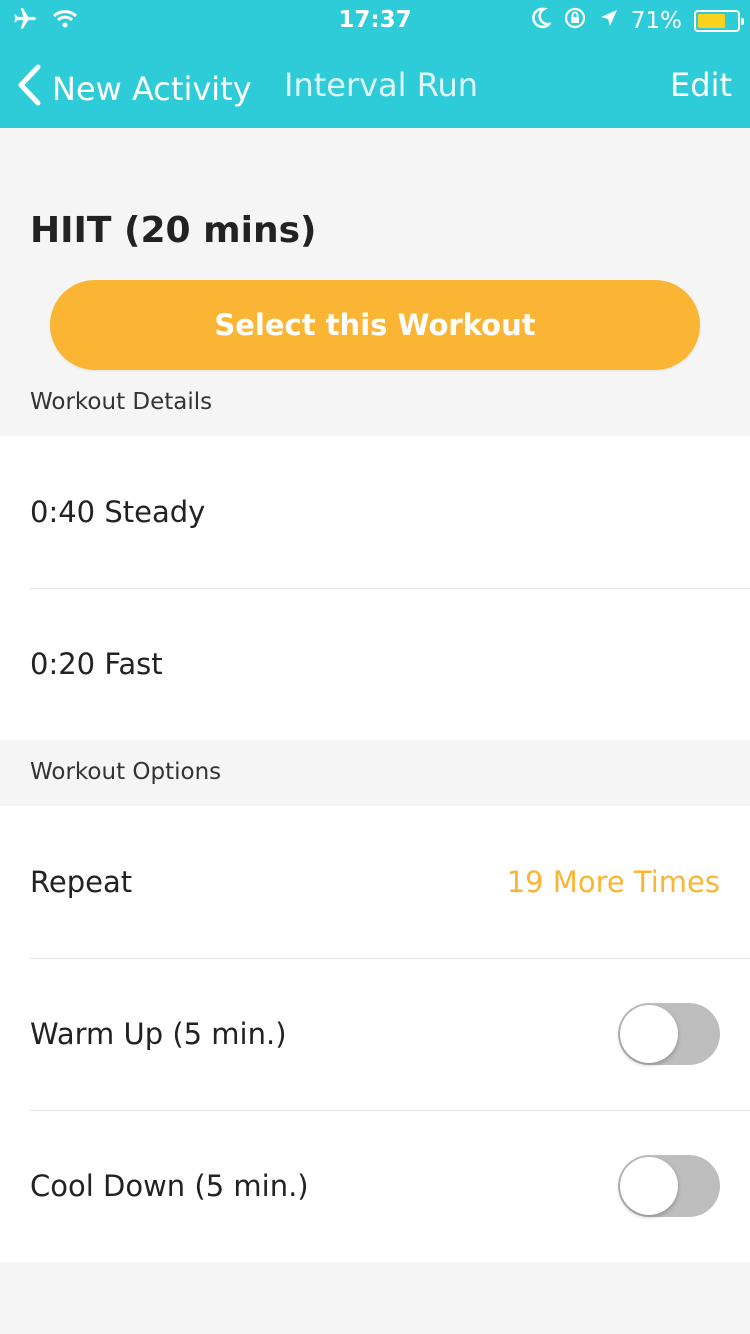 This screenshot has height=1334, width=750. What do you see at coordinates (381, 85) in the screenshot?
I see `nav-title: Interval Run` at bounding box center [381, 85].